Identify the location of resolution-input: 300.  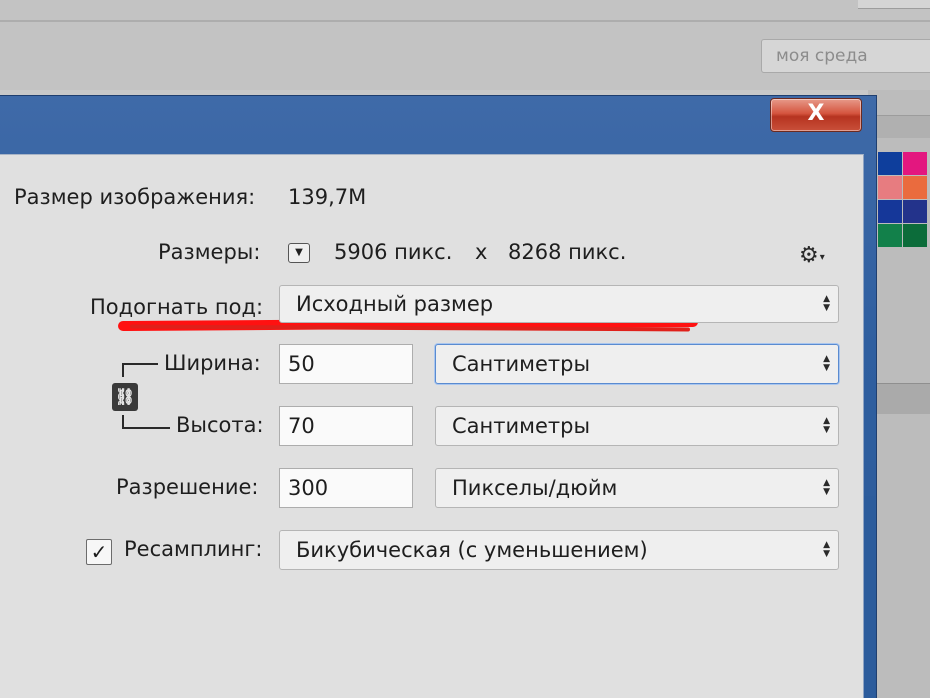
(346, 488).